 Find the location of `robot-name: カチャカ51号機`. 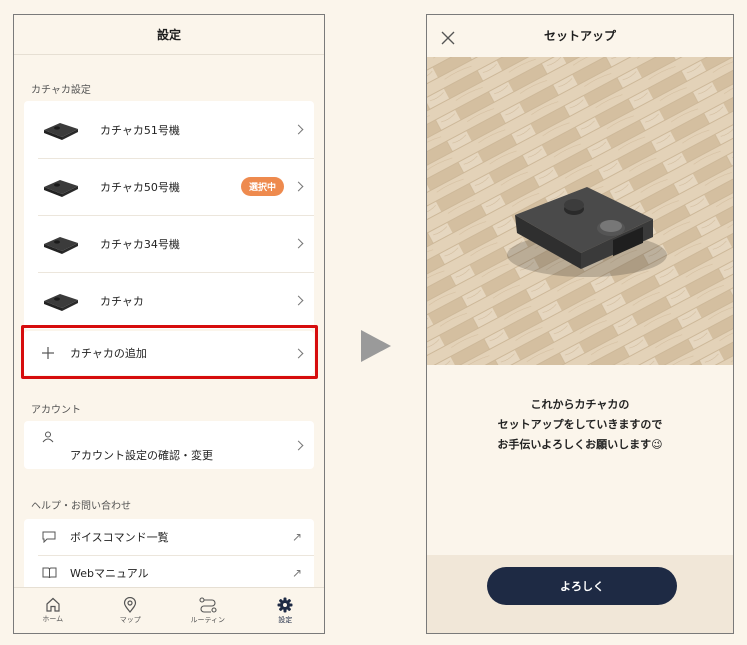

robot-name: カチャカ51号機 is located at coordinates (140, 130).